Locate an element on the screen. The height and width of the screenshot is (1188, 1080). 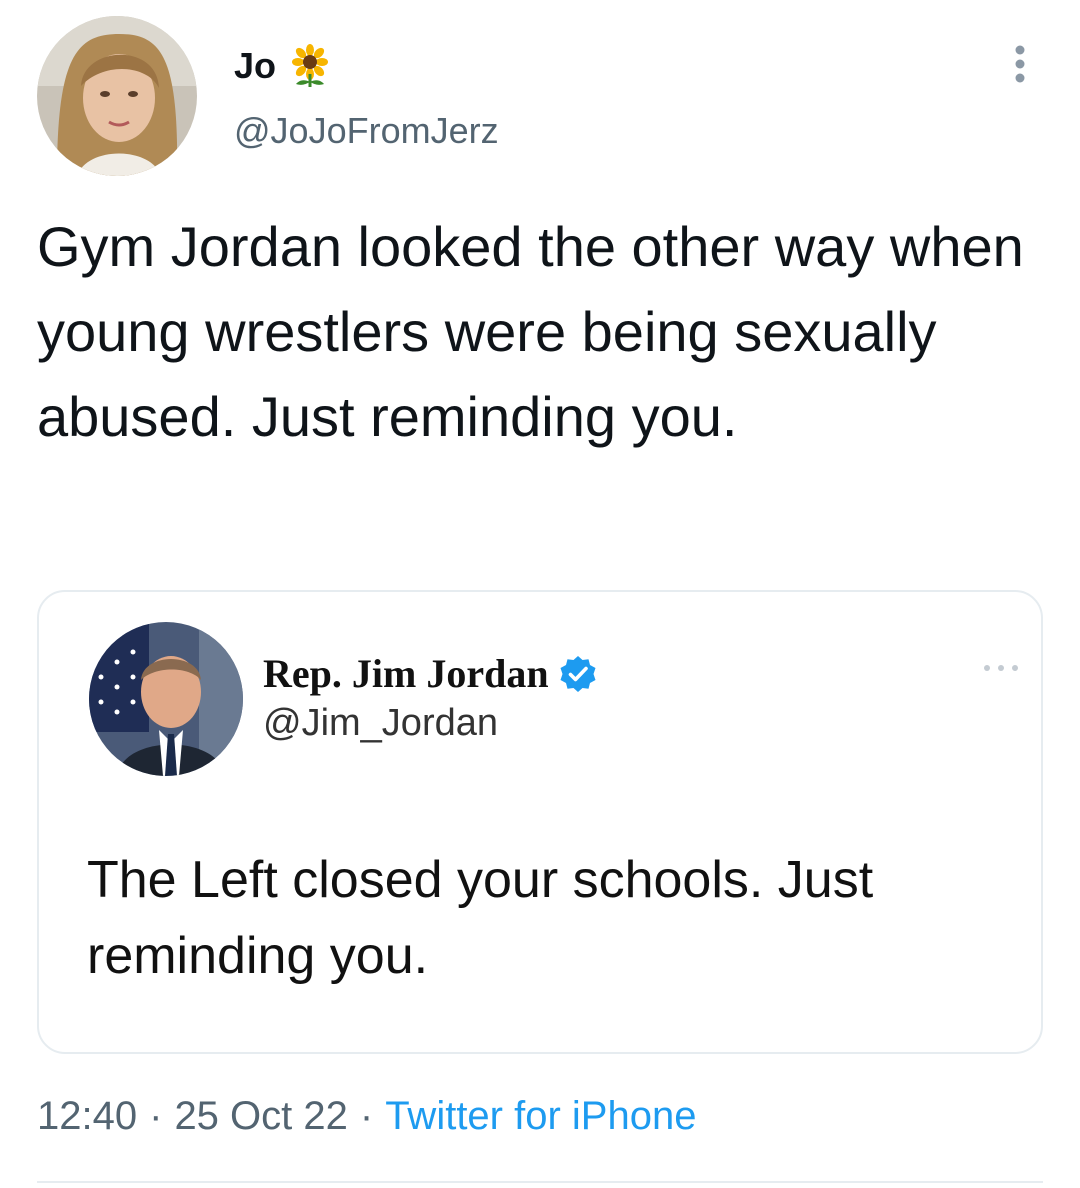
quoted-more-options-icon is located at coordinates (1001, 668).